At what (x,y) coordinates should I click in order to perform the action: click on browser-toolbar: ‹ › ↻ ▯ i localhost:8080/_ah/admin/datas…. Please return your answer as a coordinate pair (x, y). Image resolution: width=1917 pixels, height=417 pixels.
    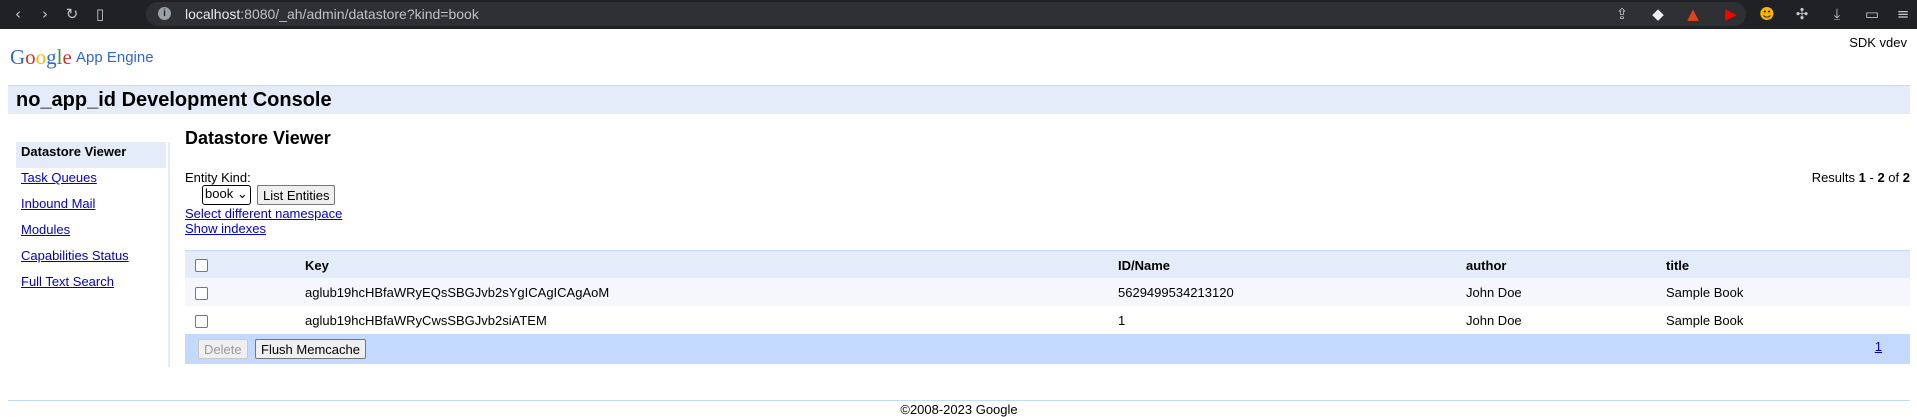
    Looking at the image, I should click on (958, 14).